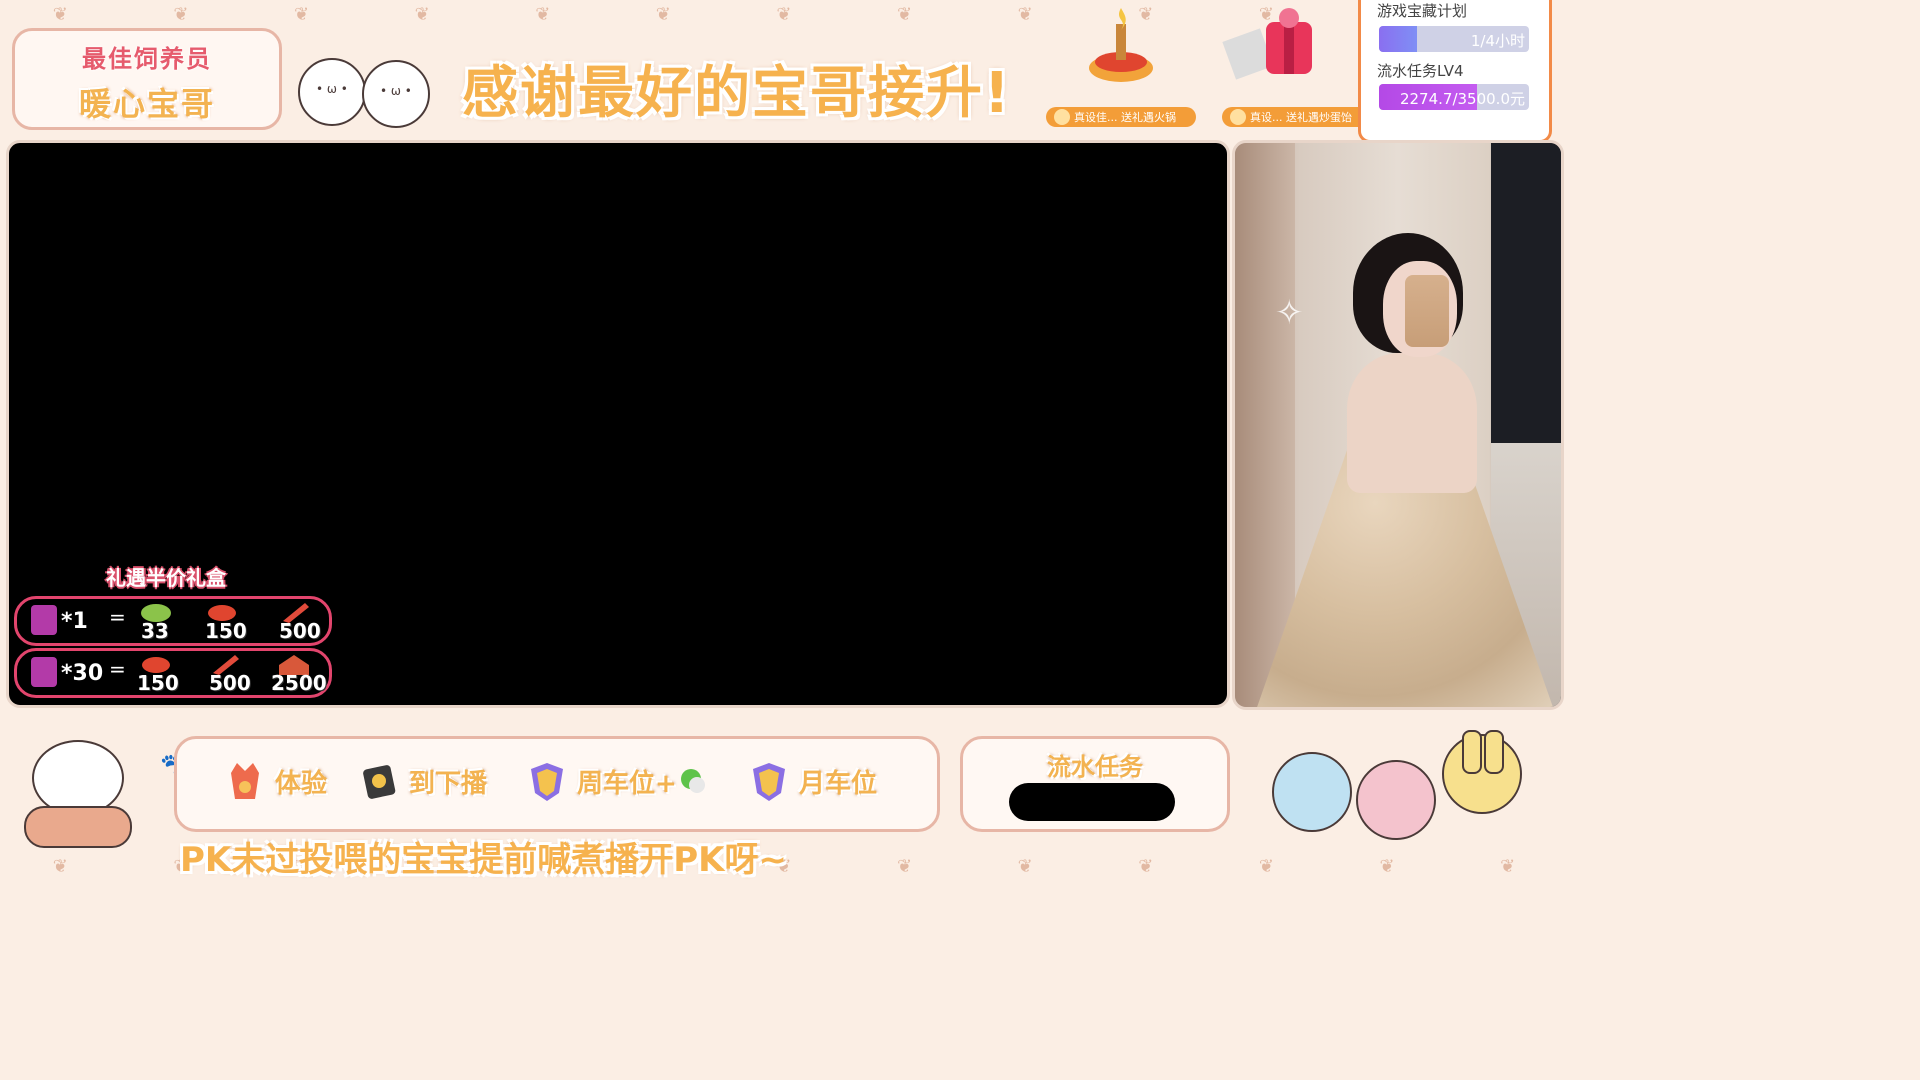  I want to click on blue-mascot-icon, so click(1312, 792).